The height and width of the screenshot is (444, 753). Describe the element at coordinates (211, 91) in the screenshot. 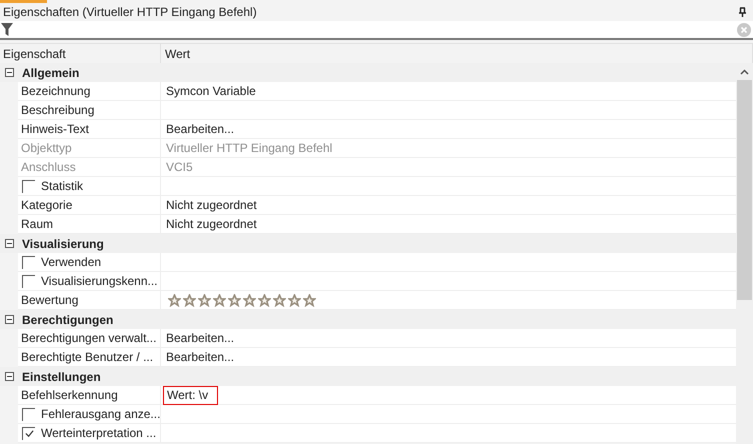

I see `property-value: Symcon Variable` at that location.